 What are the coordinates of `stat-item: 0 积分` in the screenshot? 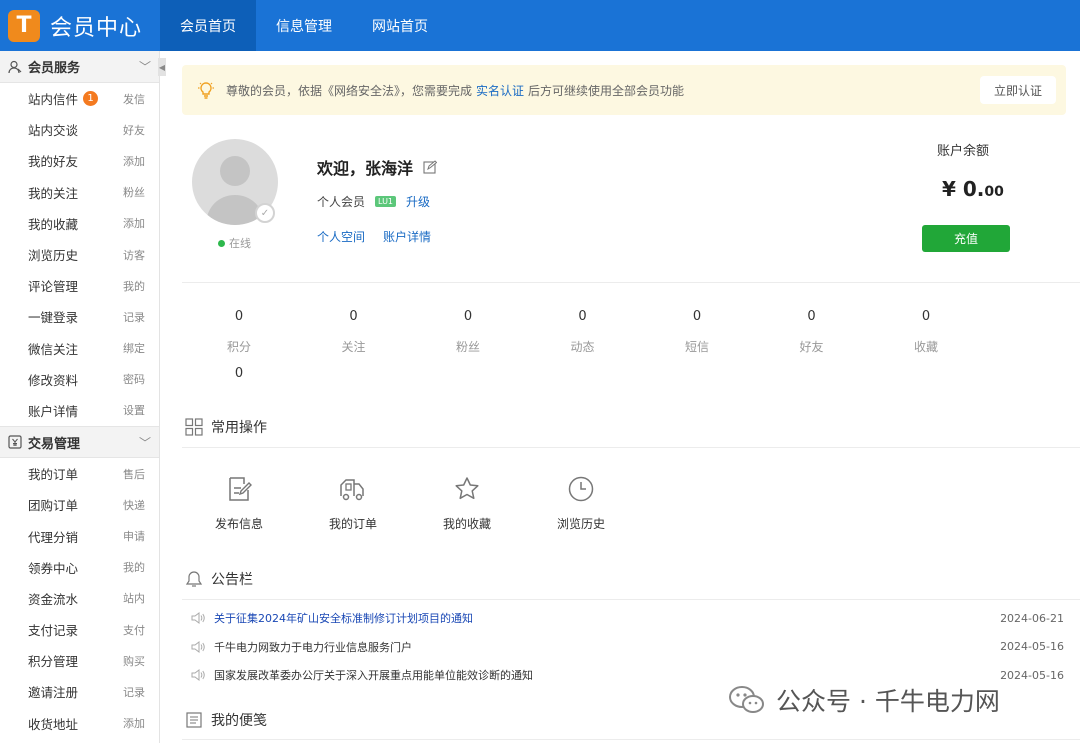 It's located at (239, 332).